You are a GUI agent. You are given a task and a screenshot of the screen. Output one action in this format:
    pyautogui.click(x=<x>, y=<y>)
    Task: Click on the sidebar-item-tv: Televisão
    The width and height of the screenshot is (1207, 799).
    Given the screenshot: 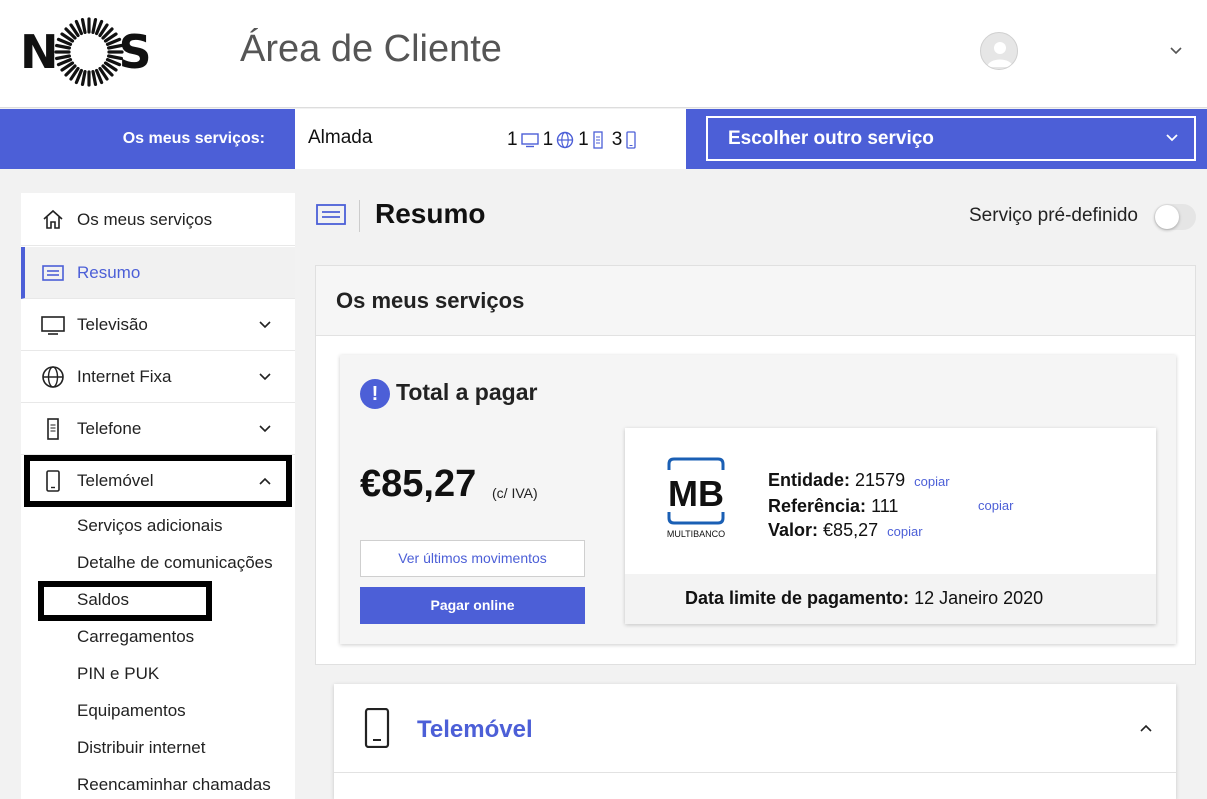 What is the action you would take?
    pyautogui.click(x=158, y=325)
    